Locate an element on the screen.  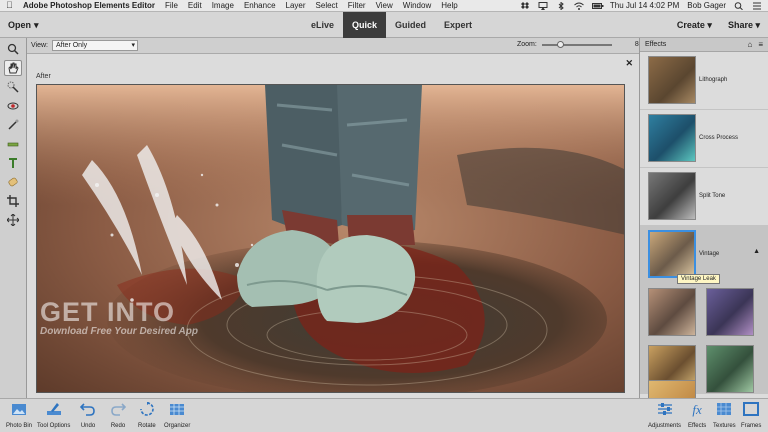
effects-button: fx Effects is located at coordinates (697, 415).